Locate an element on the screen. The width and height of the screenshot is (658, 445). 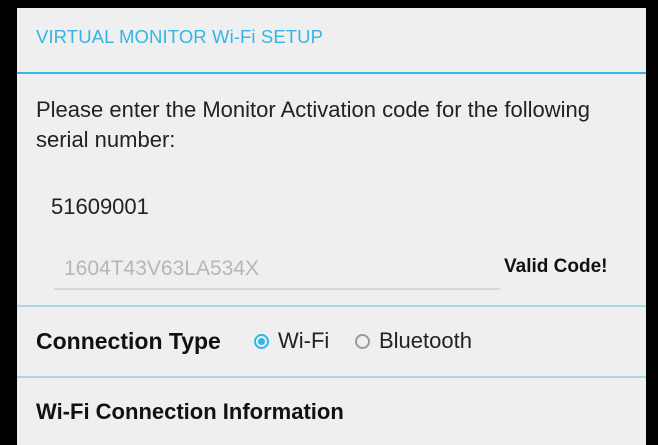
activation-code-input is located at coordinates (277, 269).